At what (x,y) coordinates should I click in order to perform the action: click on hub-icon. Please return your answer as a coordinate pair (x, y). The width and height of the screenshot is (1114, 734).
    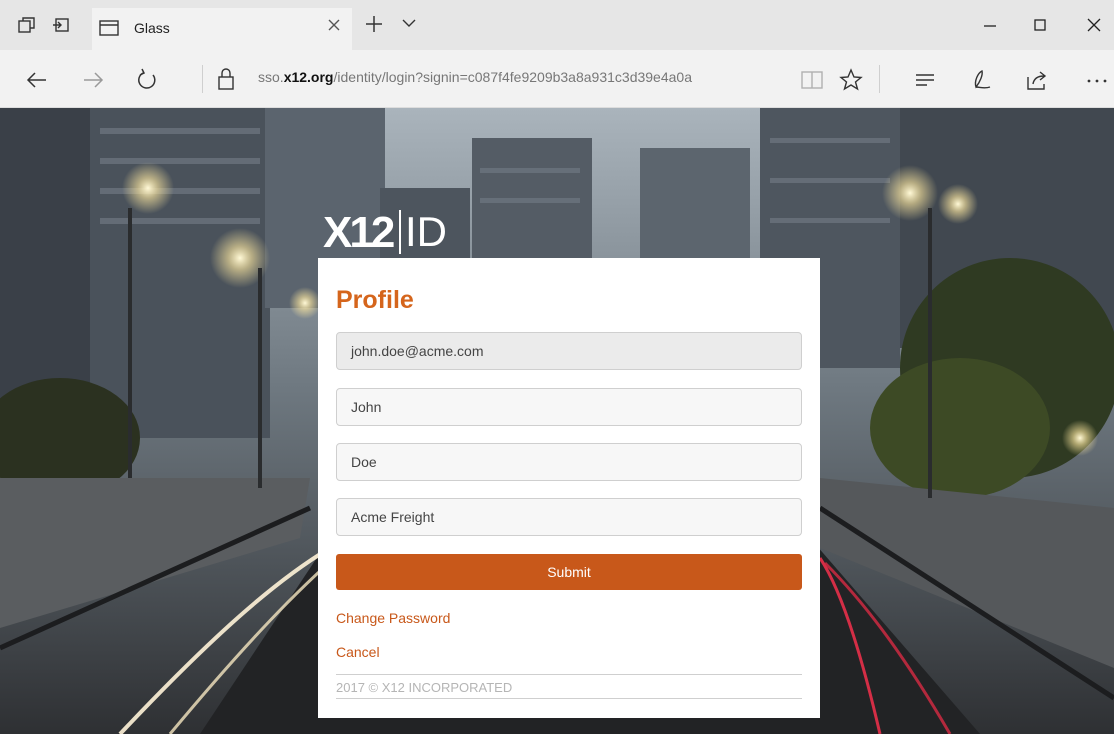
    Looking at the image, I should click on (925, 80).